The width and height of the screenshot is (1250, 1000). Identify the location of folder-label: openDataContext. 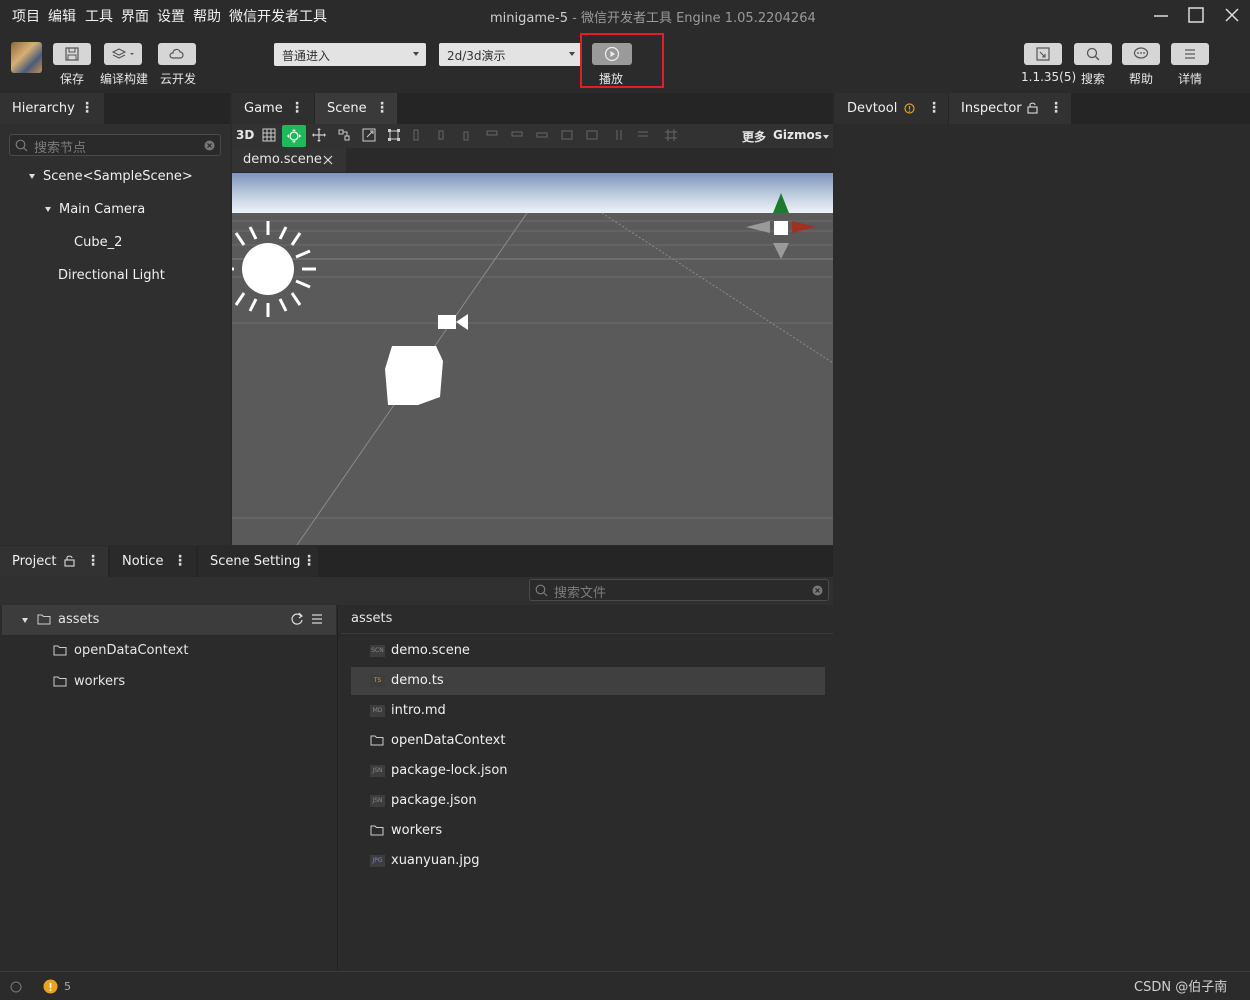
(131, 650).